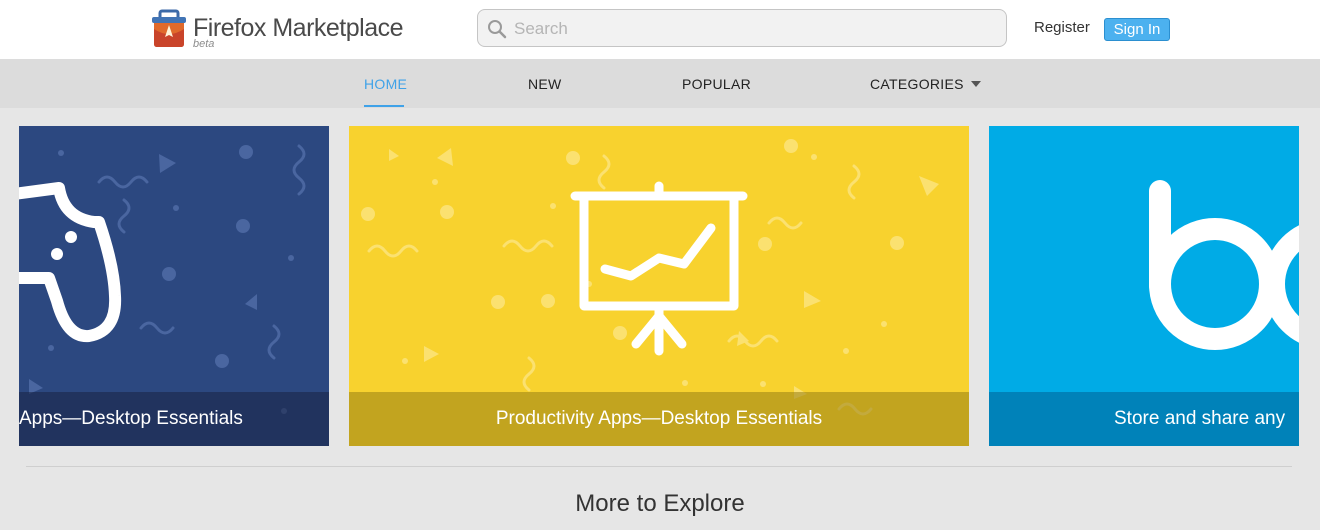 Image resolution: width=1320 pixels, height=530 pixels. Describe the element at coordinates (1062, 27) in the screenshot. I see `register-link: Register` at that location.